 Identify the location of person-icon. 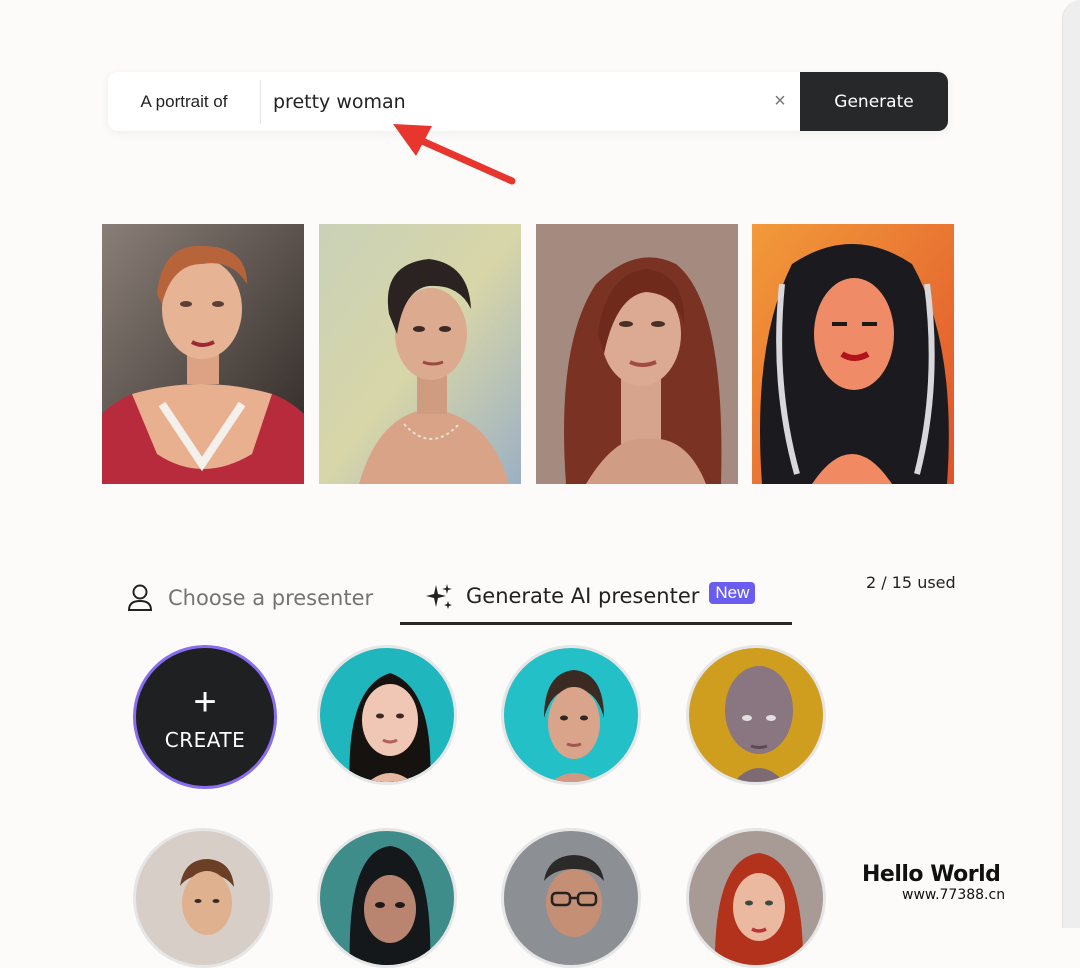
(140, 597).